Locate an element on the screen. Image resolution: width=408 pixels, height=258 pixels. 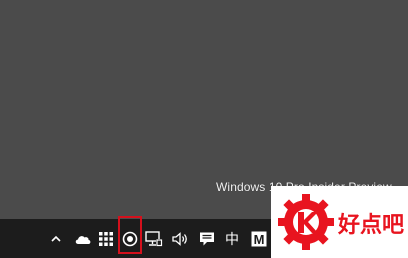
onedrive-cloud-icon is located at coordinates (83, 238).